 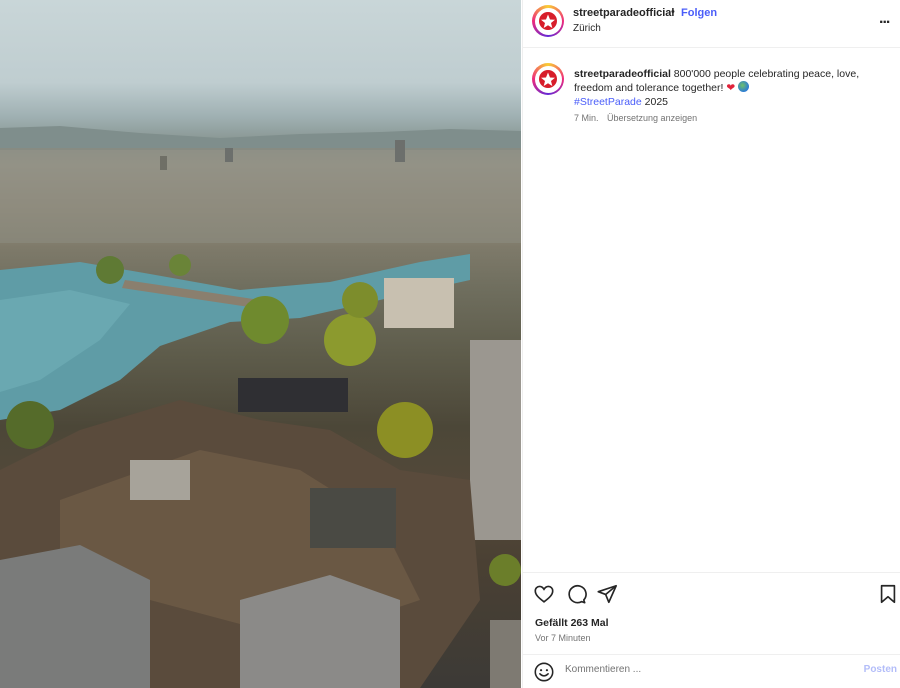 I want to click on heart-outline-icon, so click(x=544, y=594).